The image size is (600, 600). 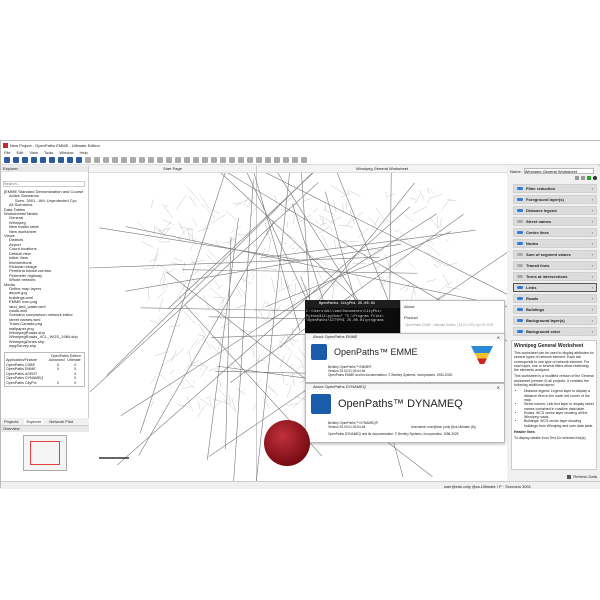 What do you see at coordinates (577, 178) in the screenshot?
I see `save-icon` at bounding box center [577, 178].